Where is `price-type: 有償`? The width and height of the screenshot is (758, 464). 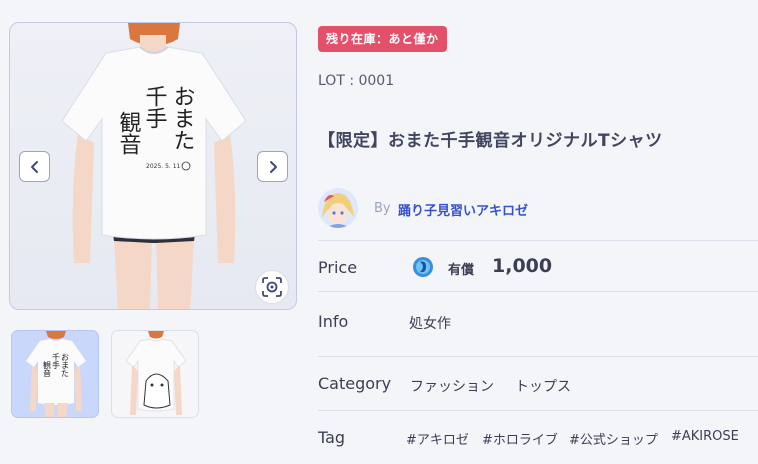 price-type: 有償 is located at coordinates (461, 270).